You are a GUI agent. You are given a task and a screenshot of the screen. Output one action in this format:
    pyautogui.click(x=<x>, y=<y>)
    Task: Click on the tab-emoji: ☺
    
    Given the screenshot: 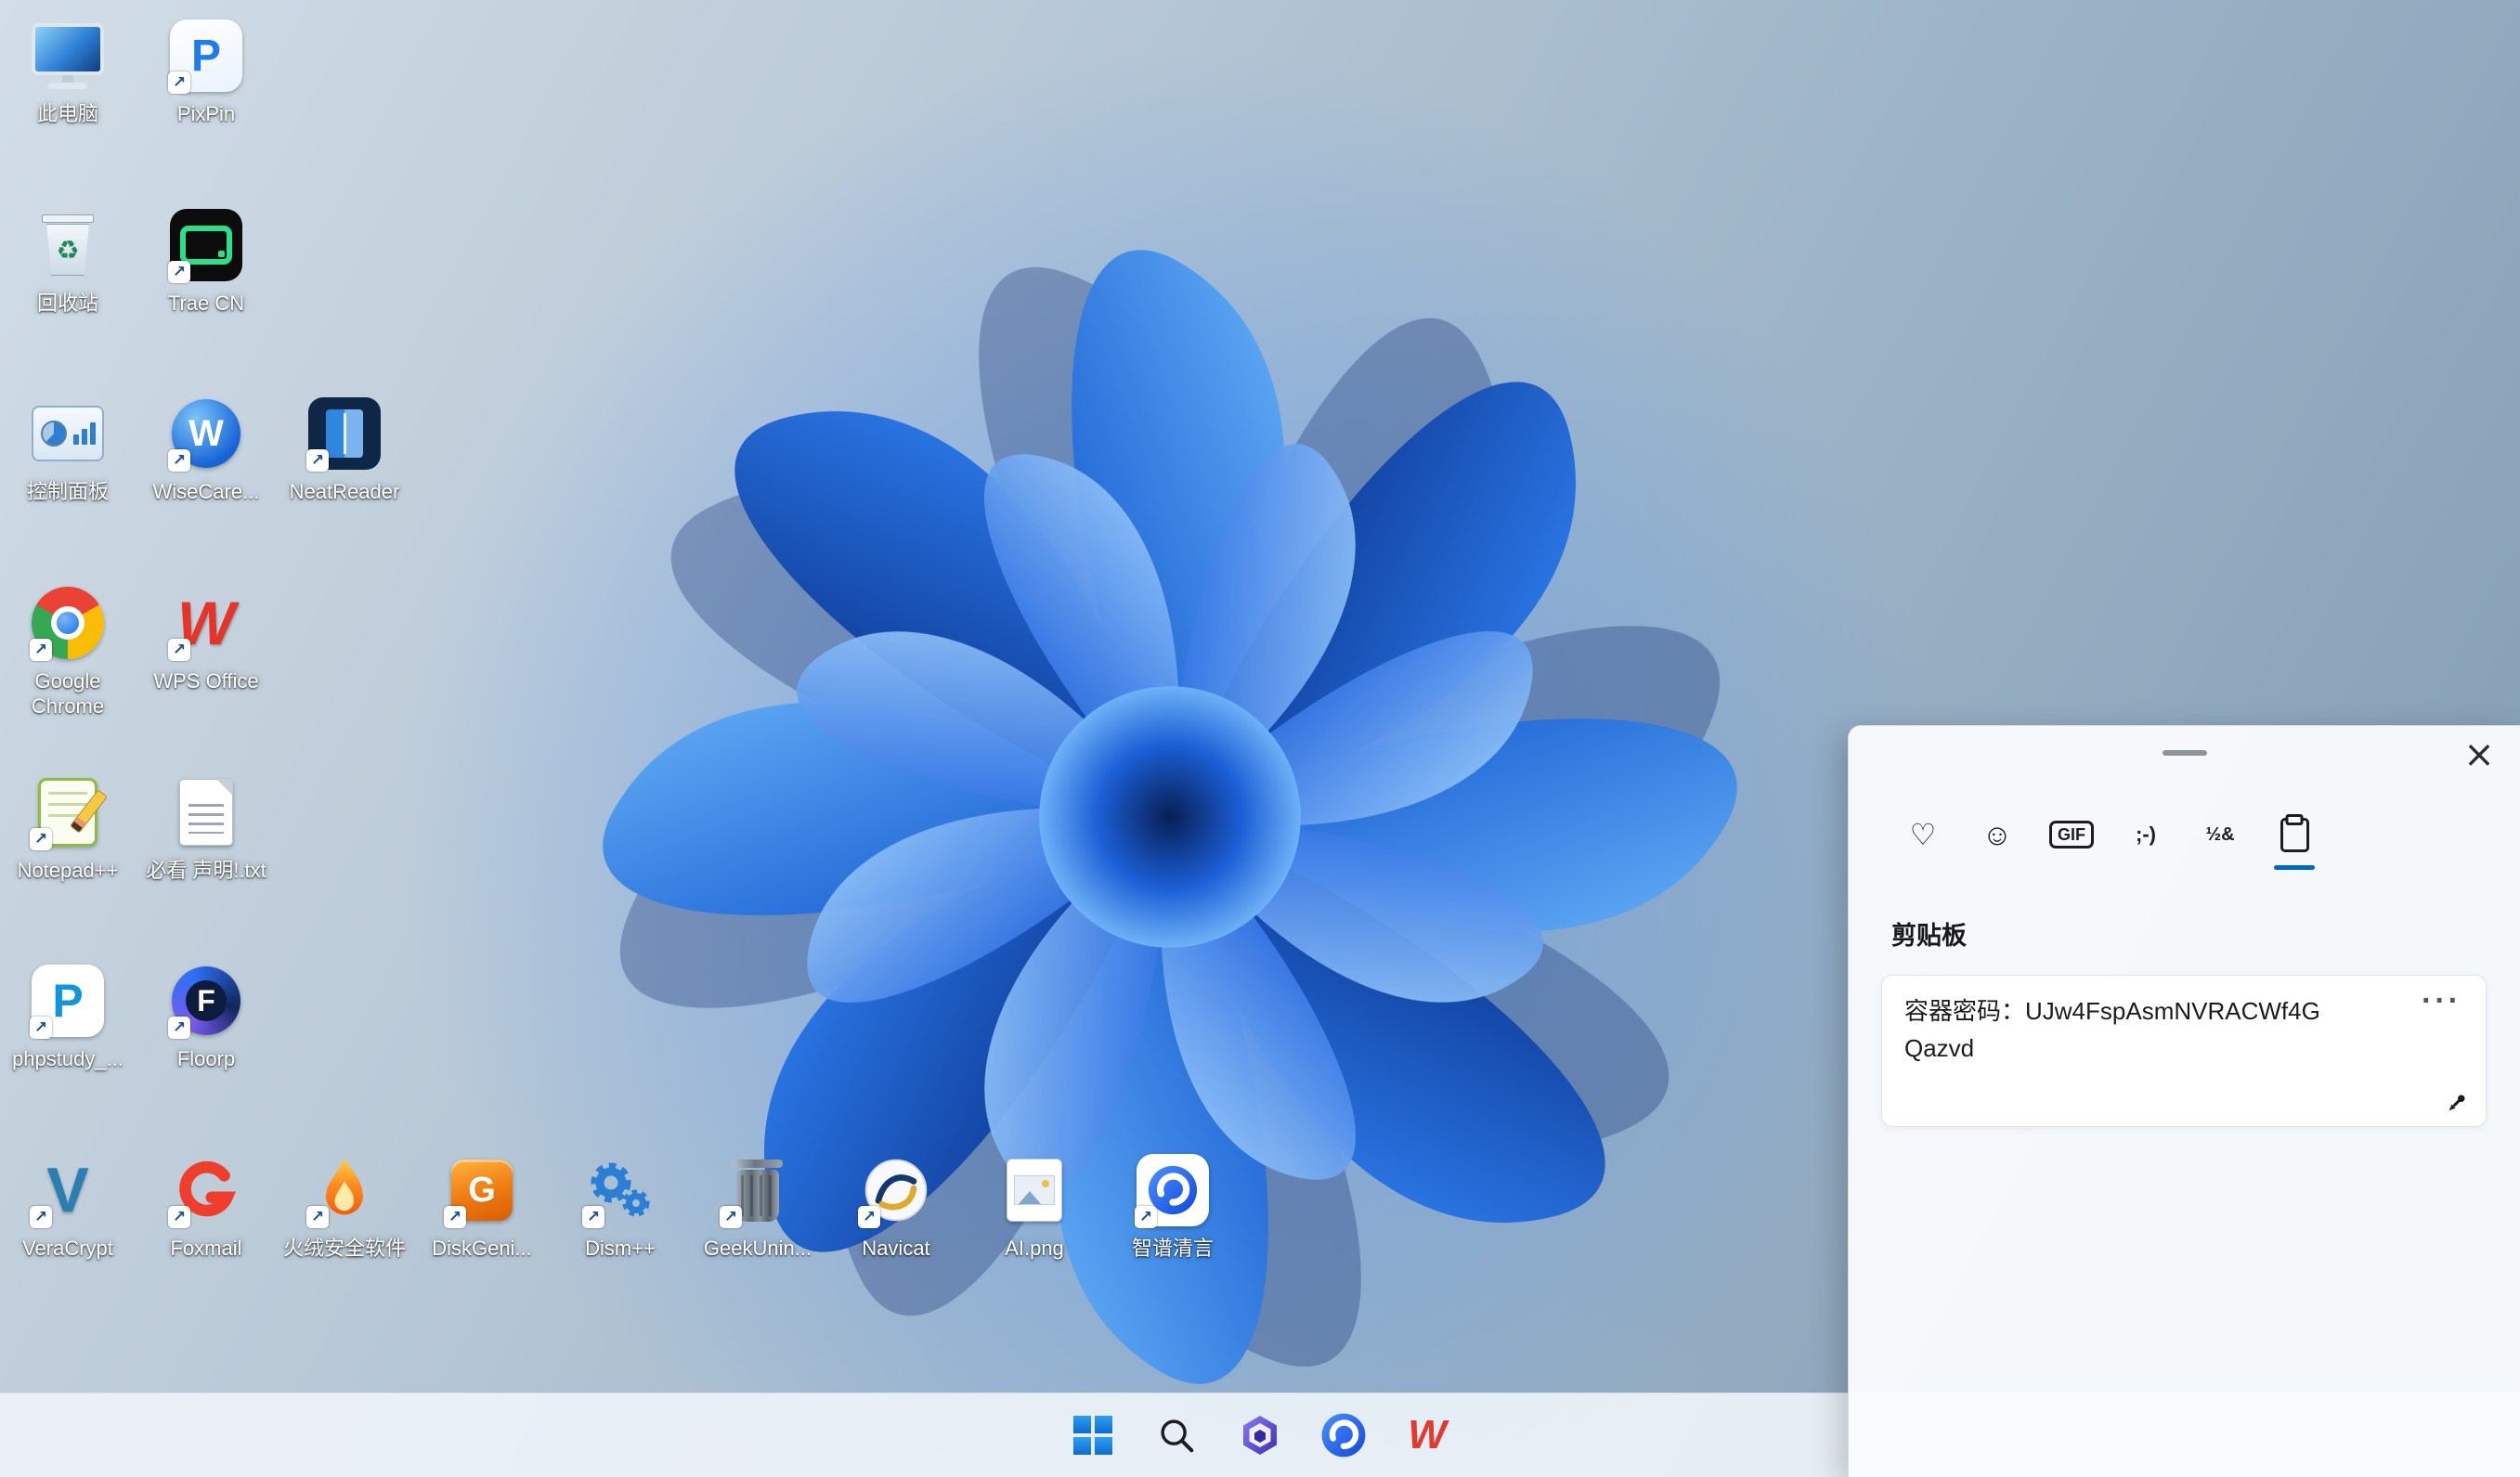 What is the action you would take?
    pyautogui.click(x=1997, y=835)
    